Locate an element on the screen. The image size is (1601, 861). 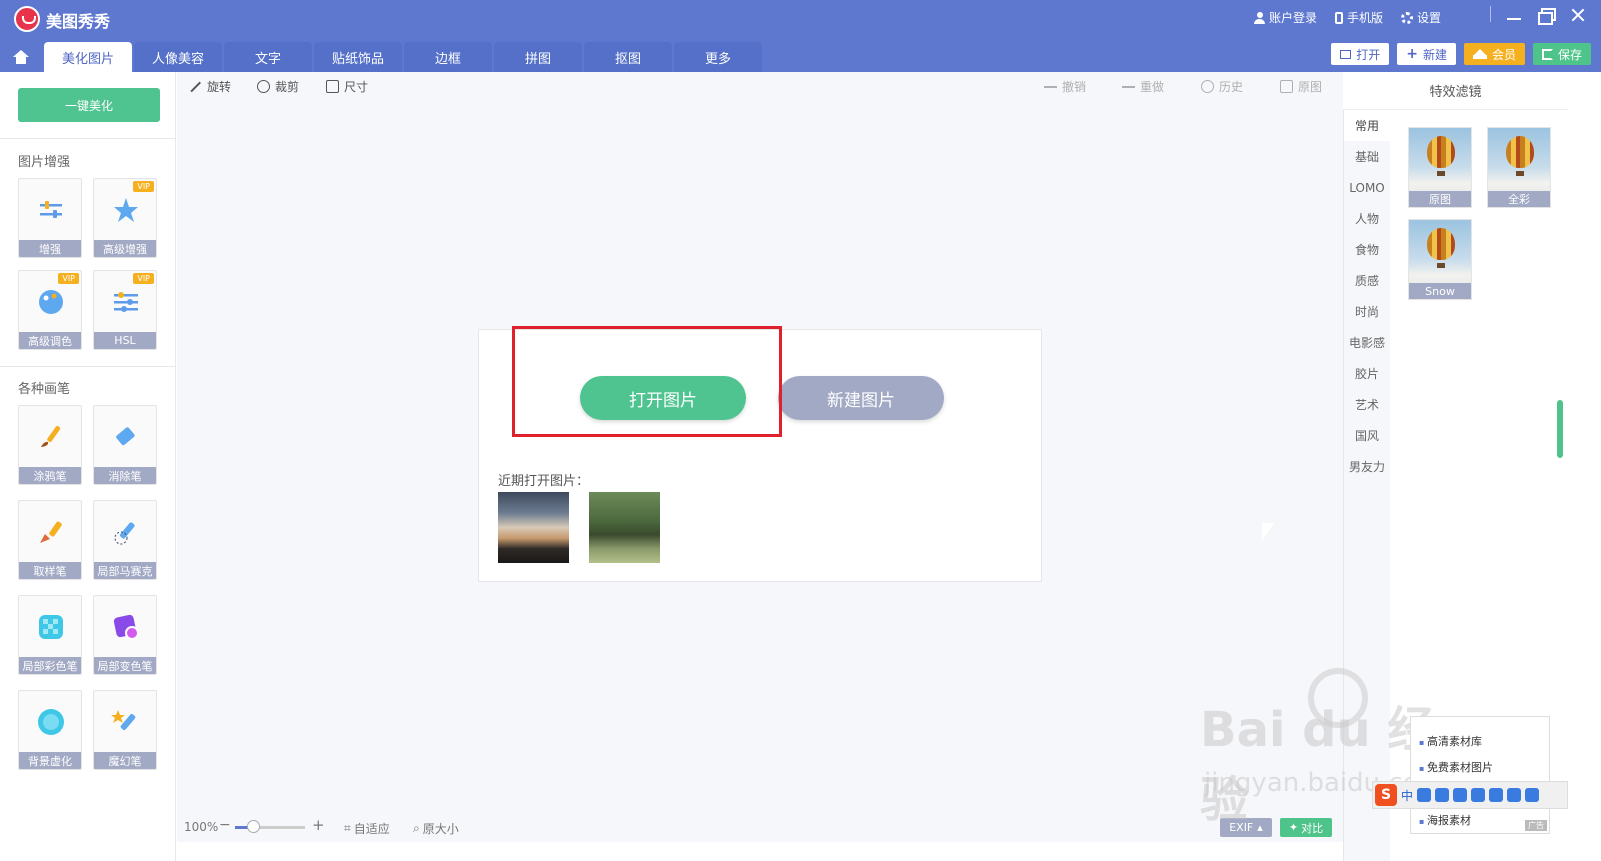
rotate-button: 旋转 is located at coordinates (210, 86).